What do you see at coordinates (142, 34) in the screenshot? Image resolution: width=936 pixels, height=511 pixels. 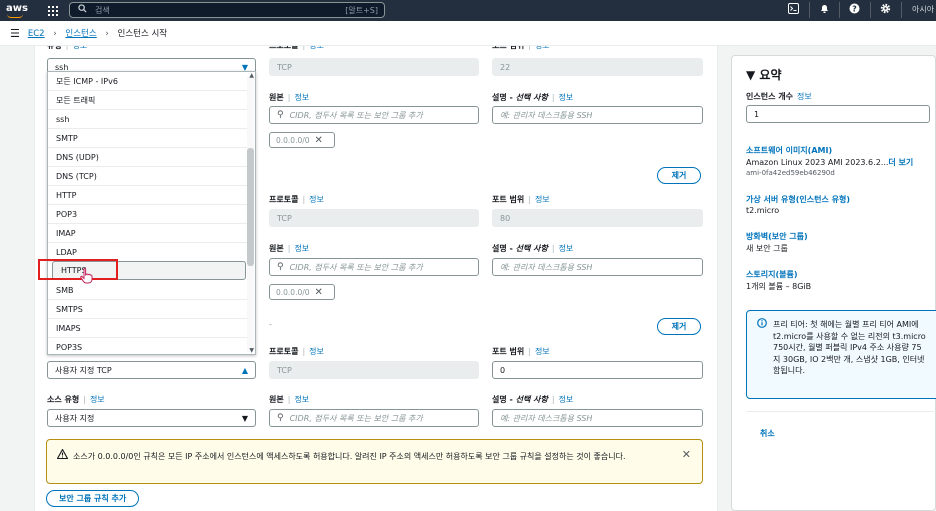 I see `breadcrumb-current: 인스턴스 시작` at bounding box center [142, 34].